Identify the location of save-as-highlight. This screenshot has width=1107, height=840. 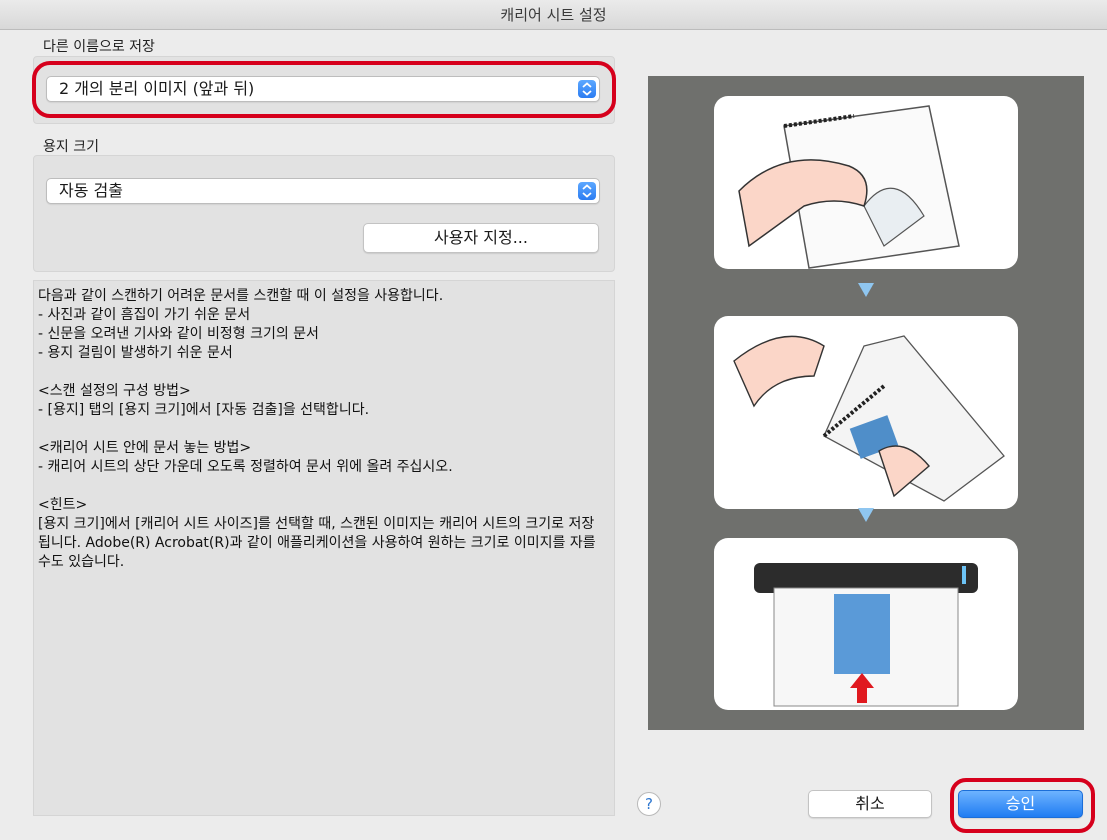
(324, 89).